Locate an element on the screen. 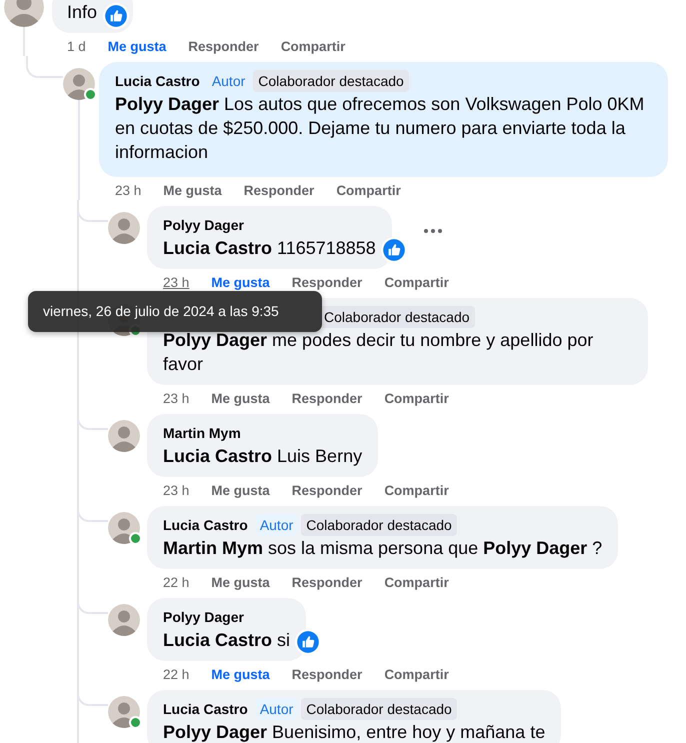 The image size is (686, 743). comment-text: Polyy Dager Buenisimo, entre hoy y mañana te is located at coordinates (354, 732).